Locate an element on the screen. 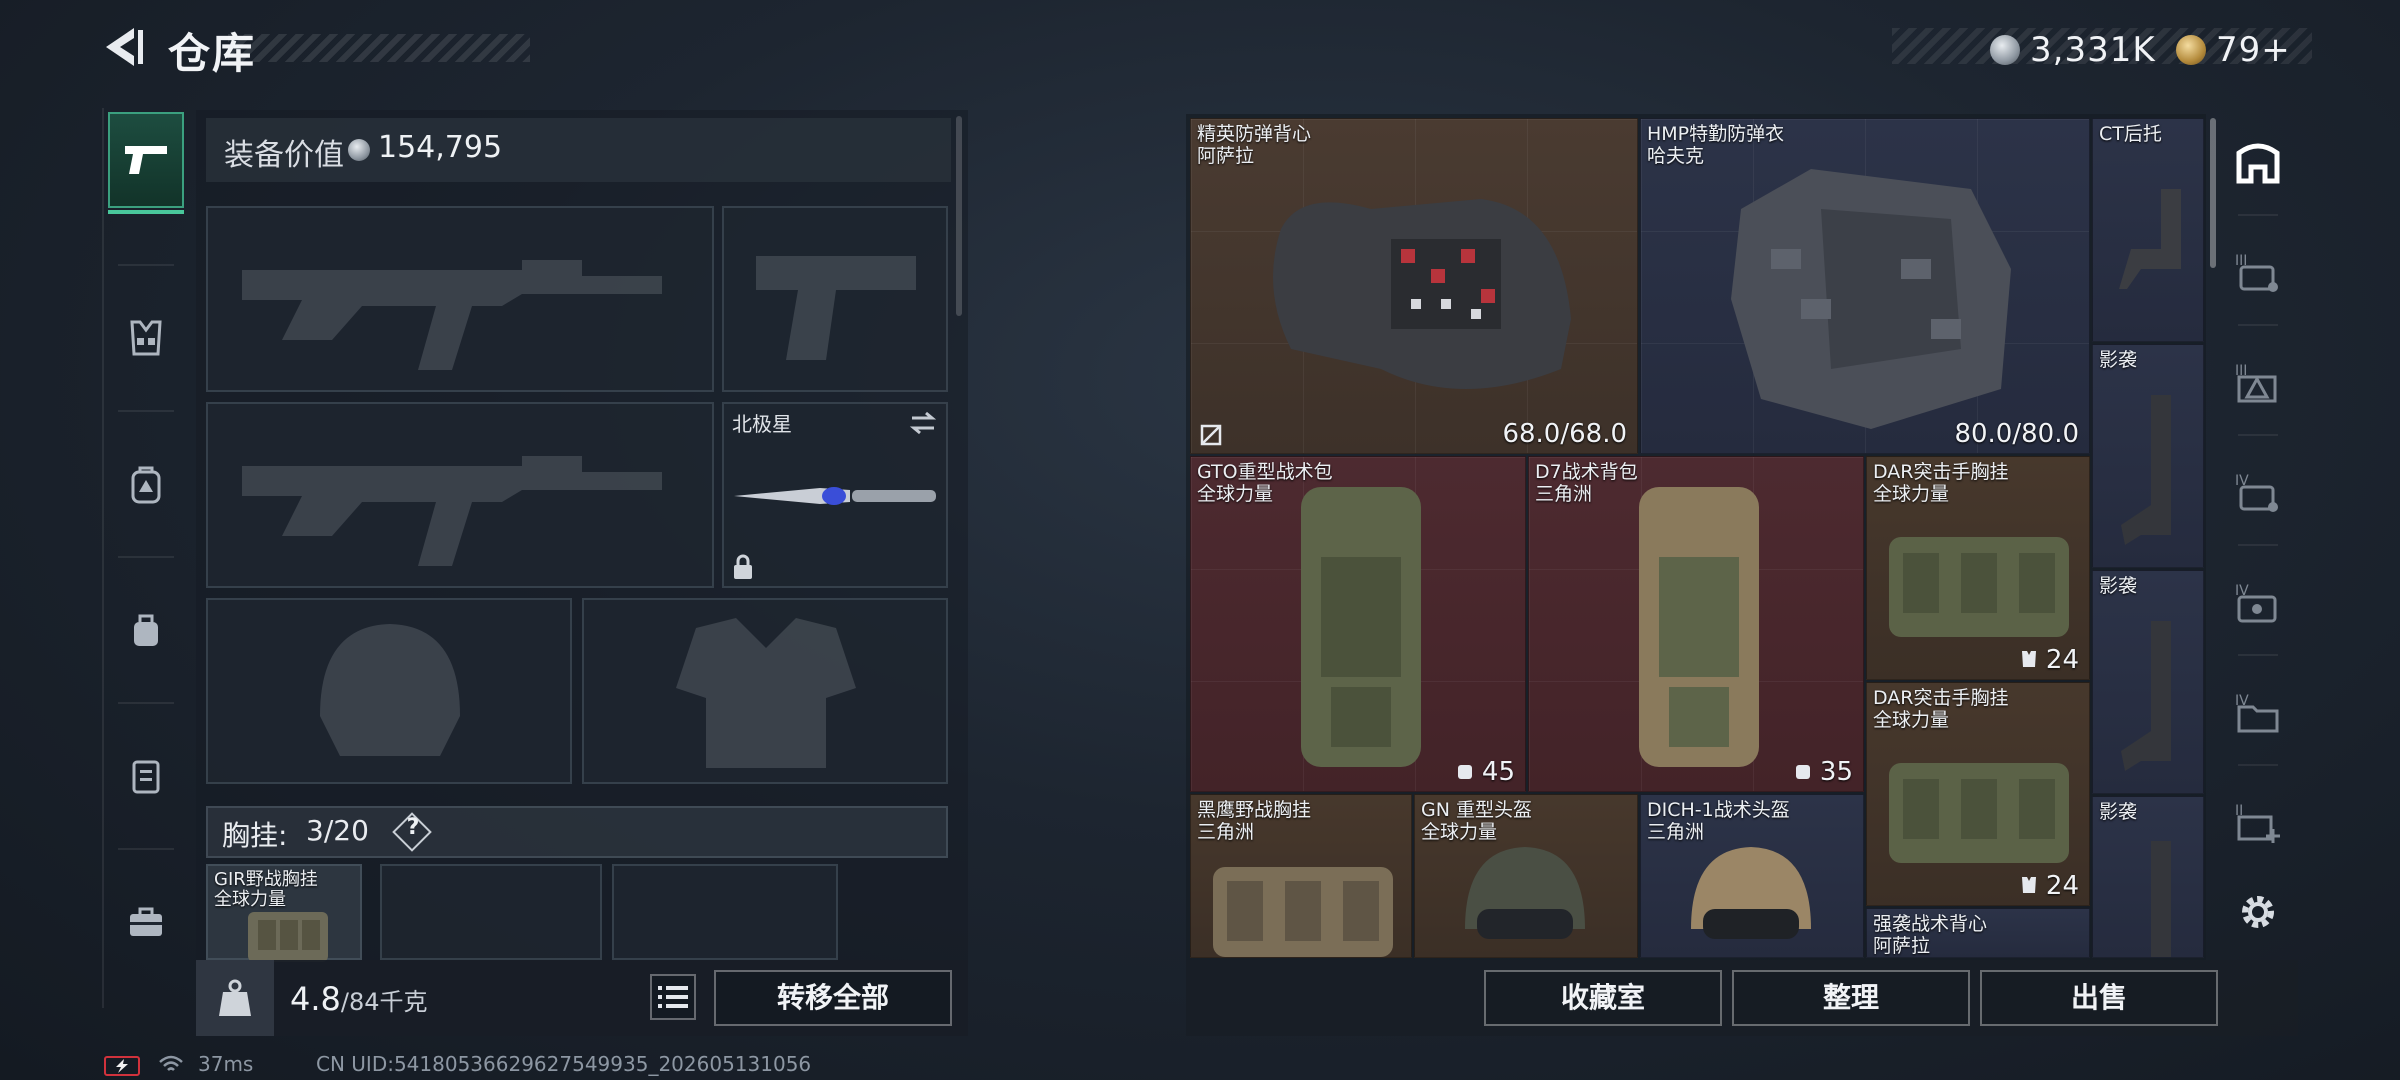 The height and width of the screenshot is (1080, 2400). help-icon: ? is located at coordinates (413, 827).